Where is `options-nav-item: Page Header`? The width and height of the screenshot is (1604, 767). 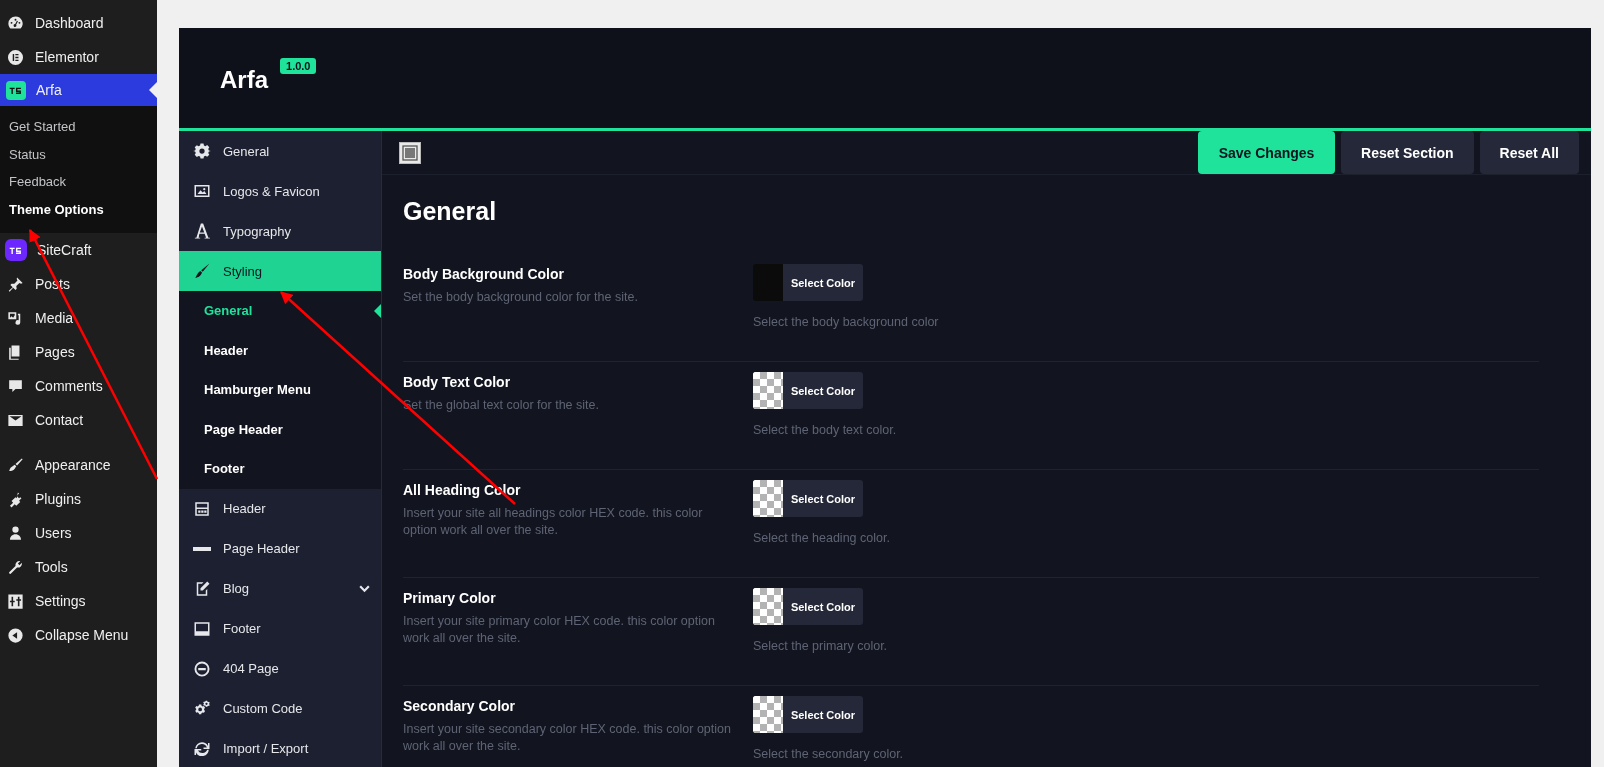 options-nav-item: Page Header is located at coordinates (280, 548).